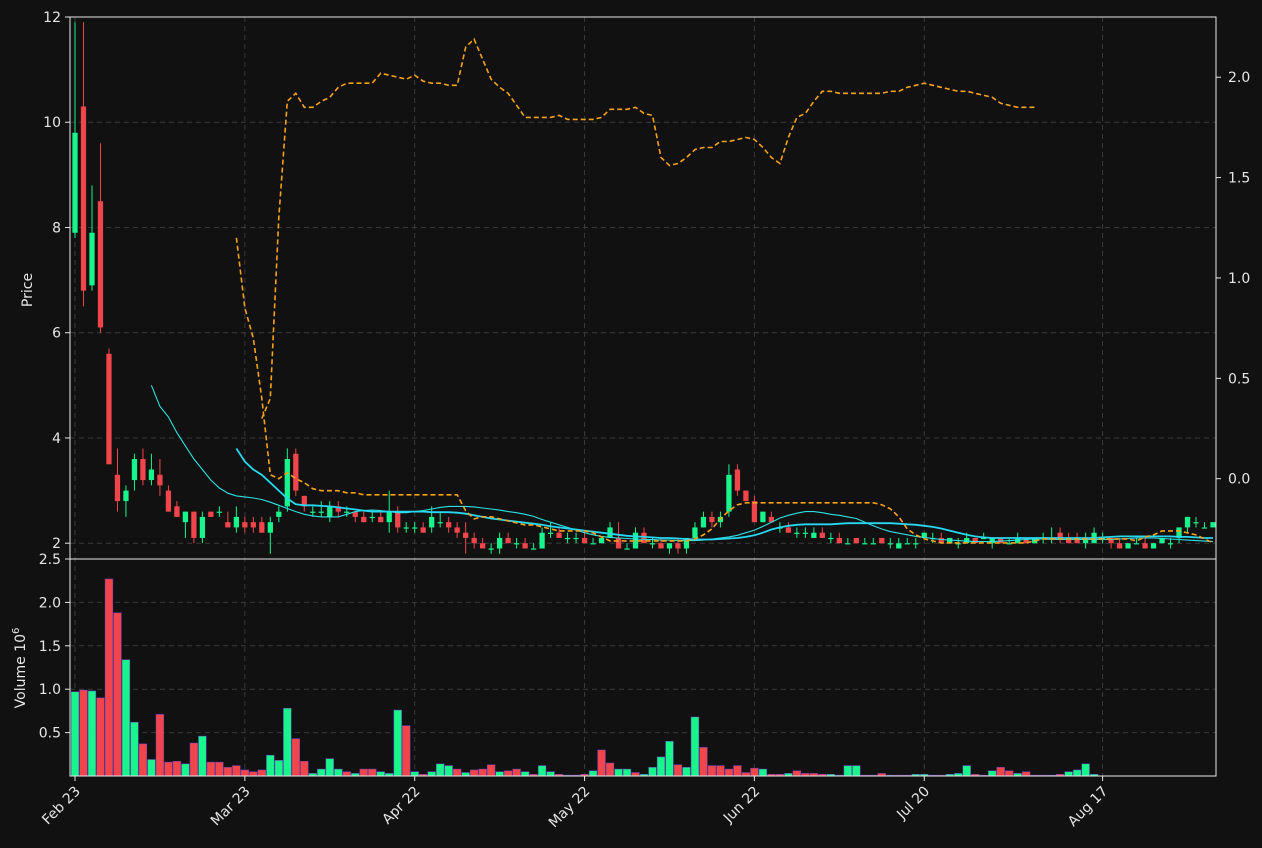  Describe the element at coordinates (401, 806) in the screenshot. I see `x-tick-label: Apr 22` at that location.